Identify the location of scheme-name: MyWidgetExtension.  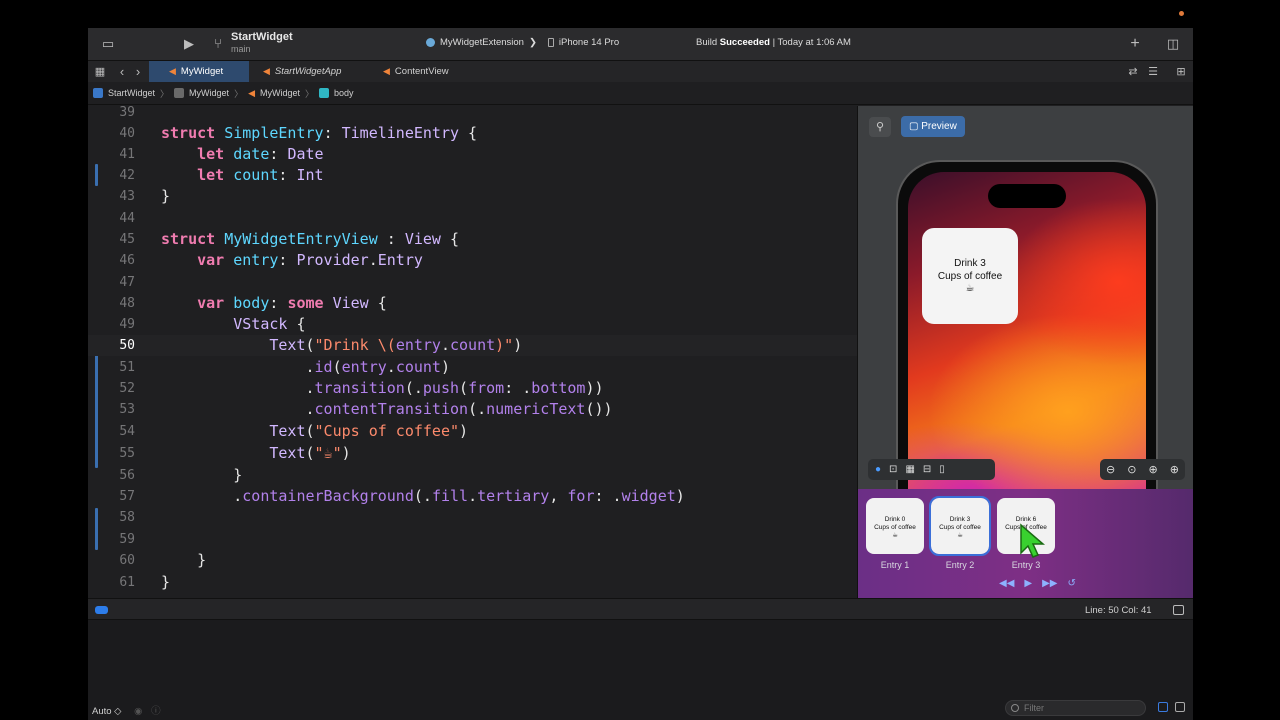
(482, 42).